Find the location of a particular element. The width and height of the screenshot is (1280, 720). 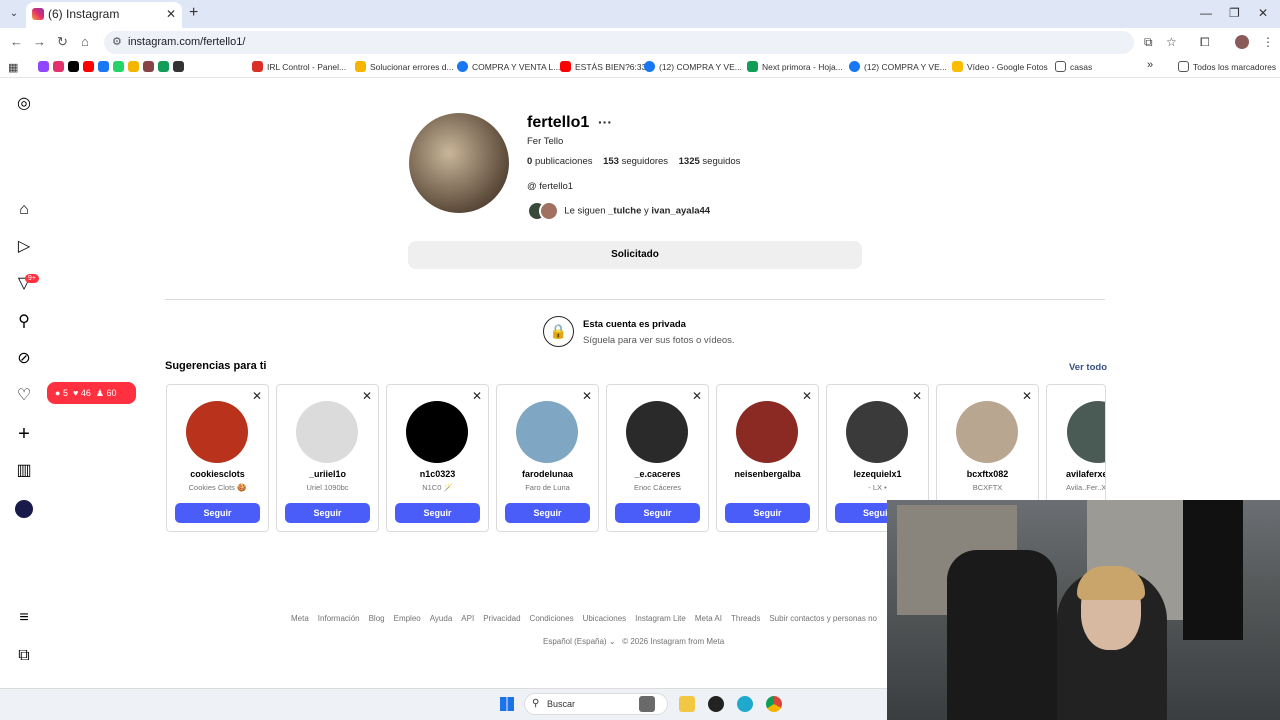

suggestion-card: ✕ n1c0323 N1C0 🪄 Seguir is located at coordinates (437, 458).